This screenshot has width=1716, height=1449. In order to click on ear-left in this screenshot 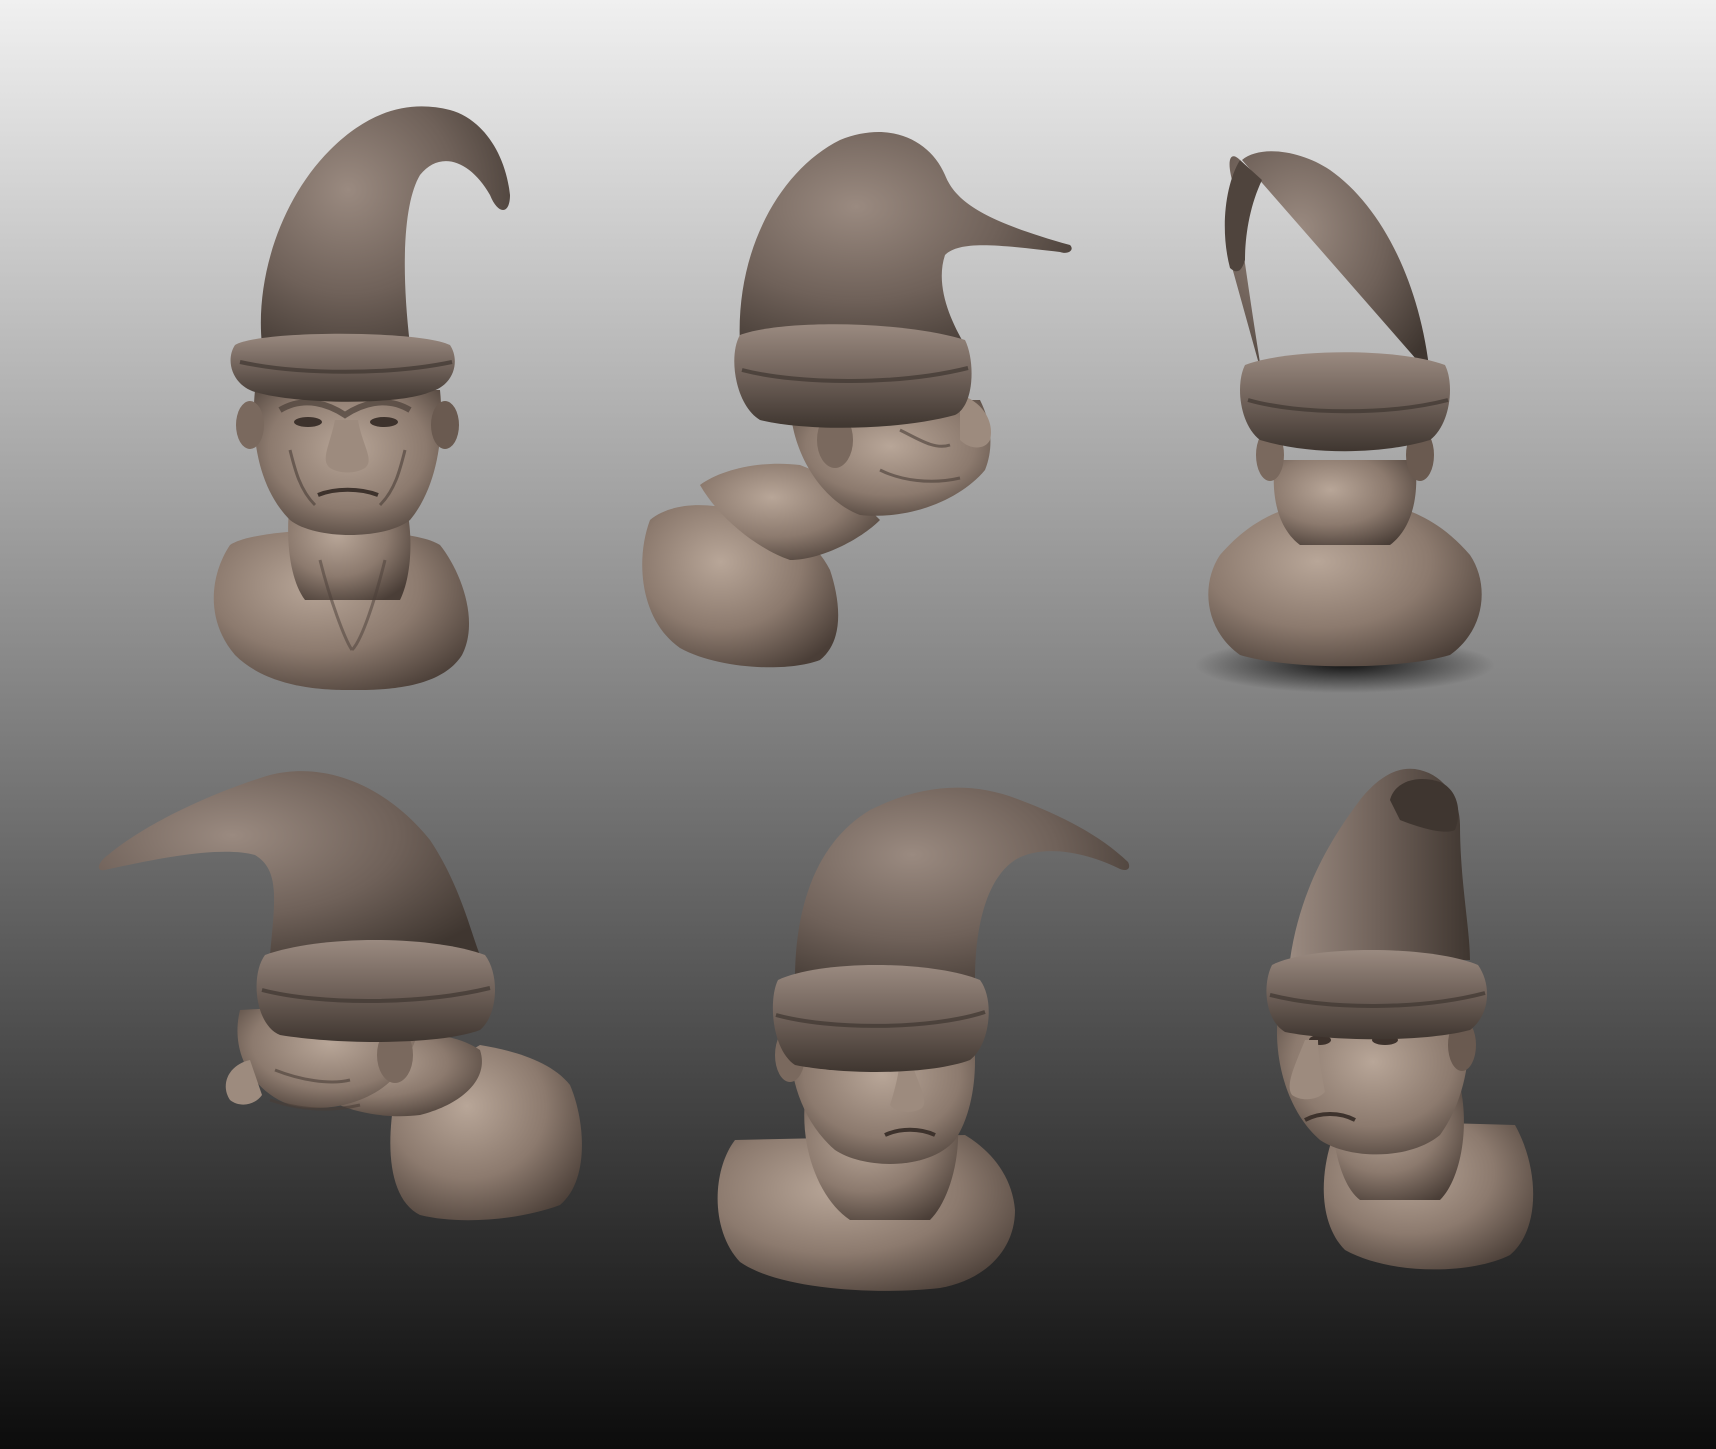, I will do `click(250, 425)`.